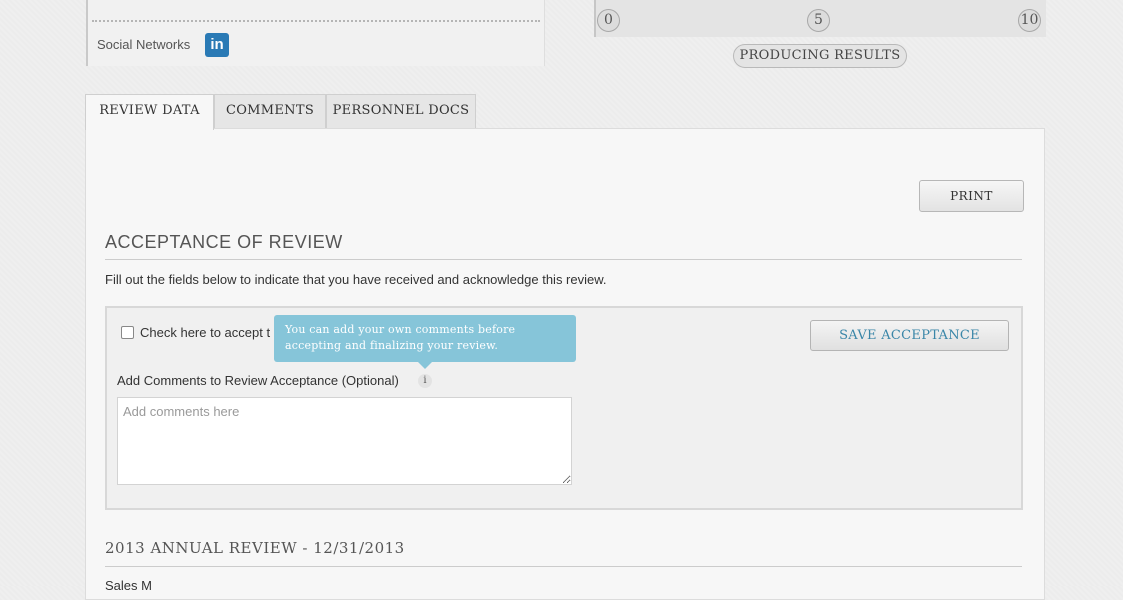 This screenshot has width=1123, height=600. I want to click on rating-category-label: PRODUCING RESULTS, so click(820, 56).